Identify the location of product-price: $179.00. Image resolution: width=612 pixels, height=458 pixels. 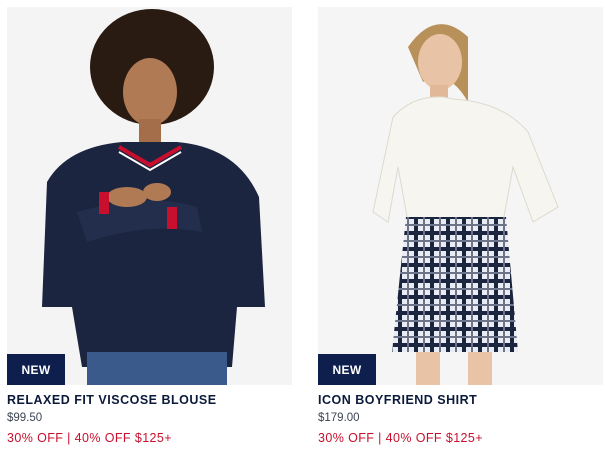
(339, 418).